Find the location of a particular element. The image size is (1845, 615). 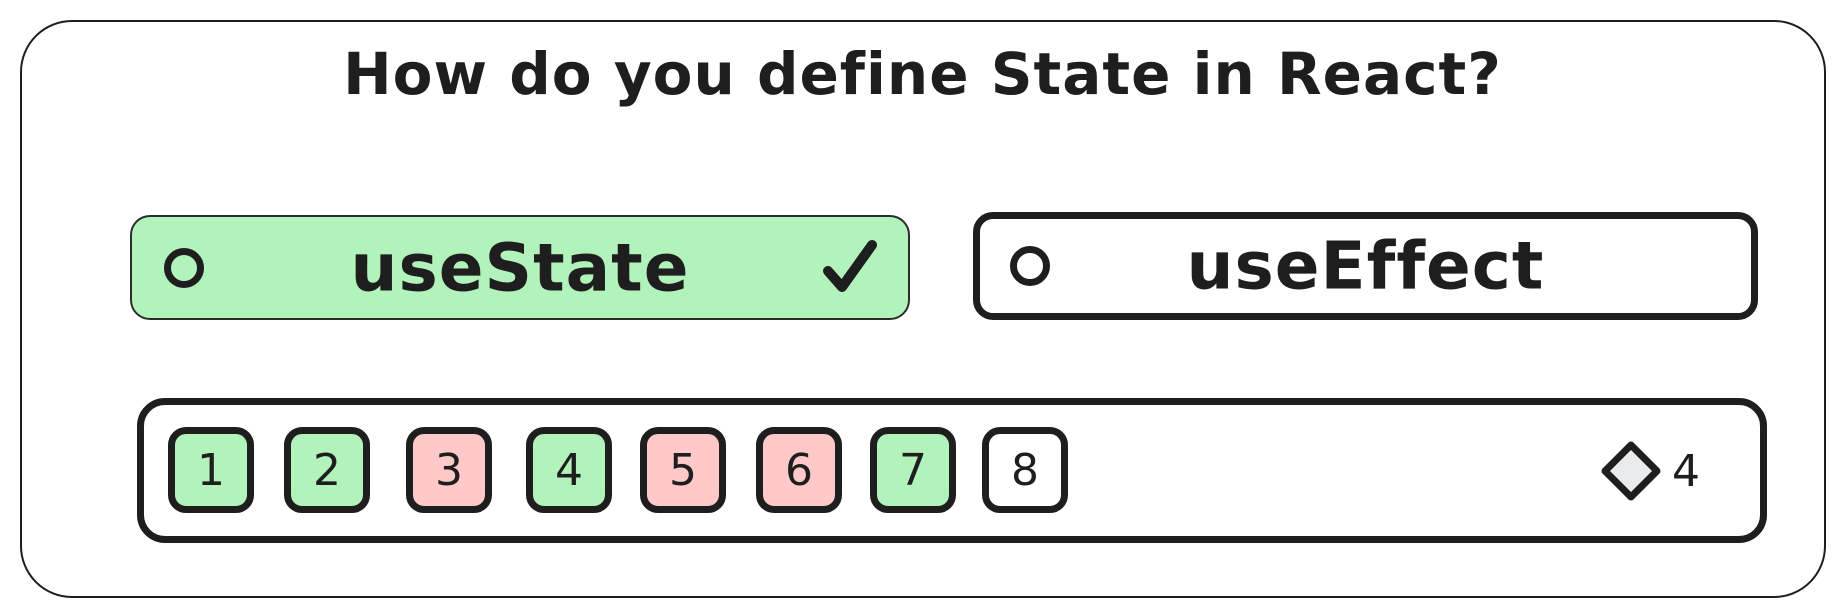

answer-option-label: useEffect is located at coordinates (1365, 266).